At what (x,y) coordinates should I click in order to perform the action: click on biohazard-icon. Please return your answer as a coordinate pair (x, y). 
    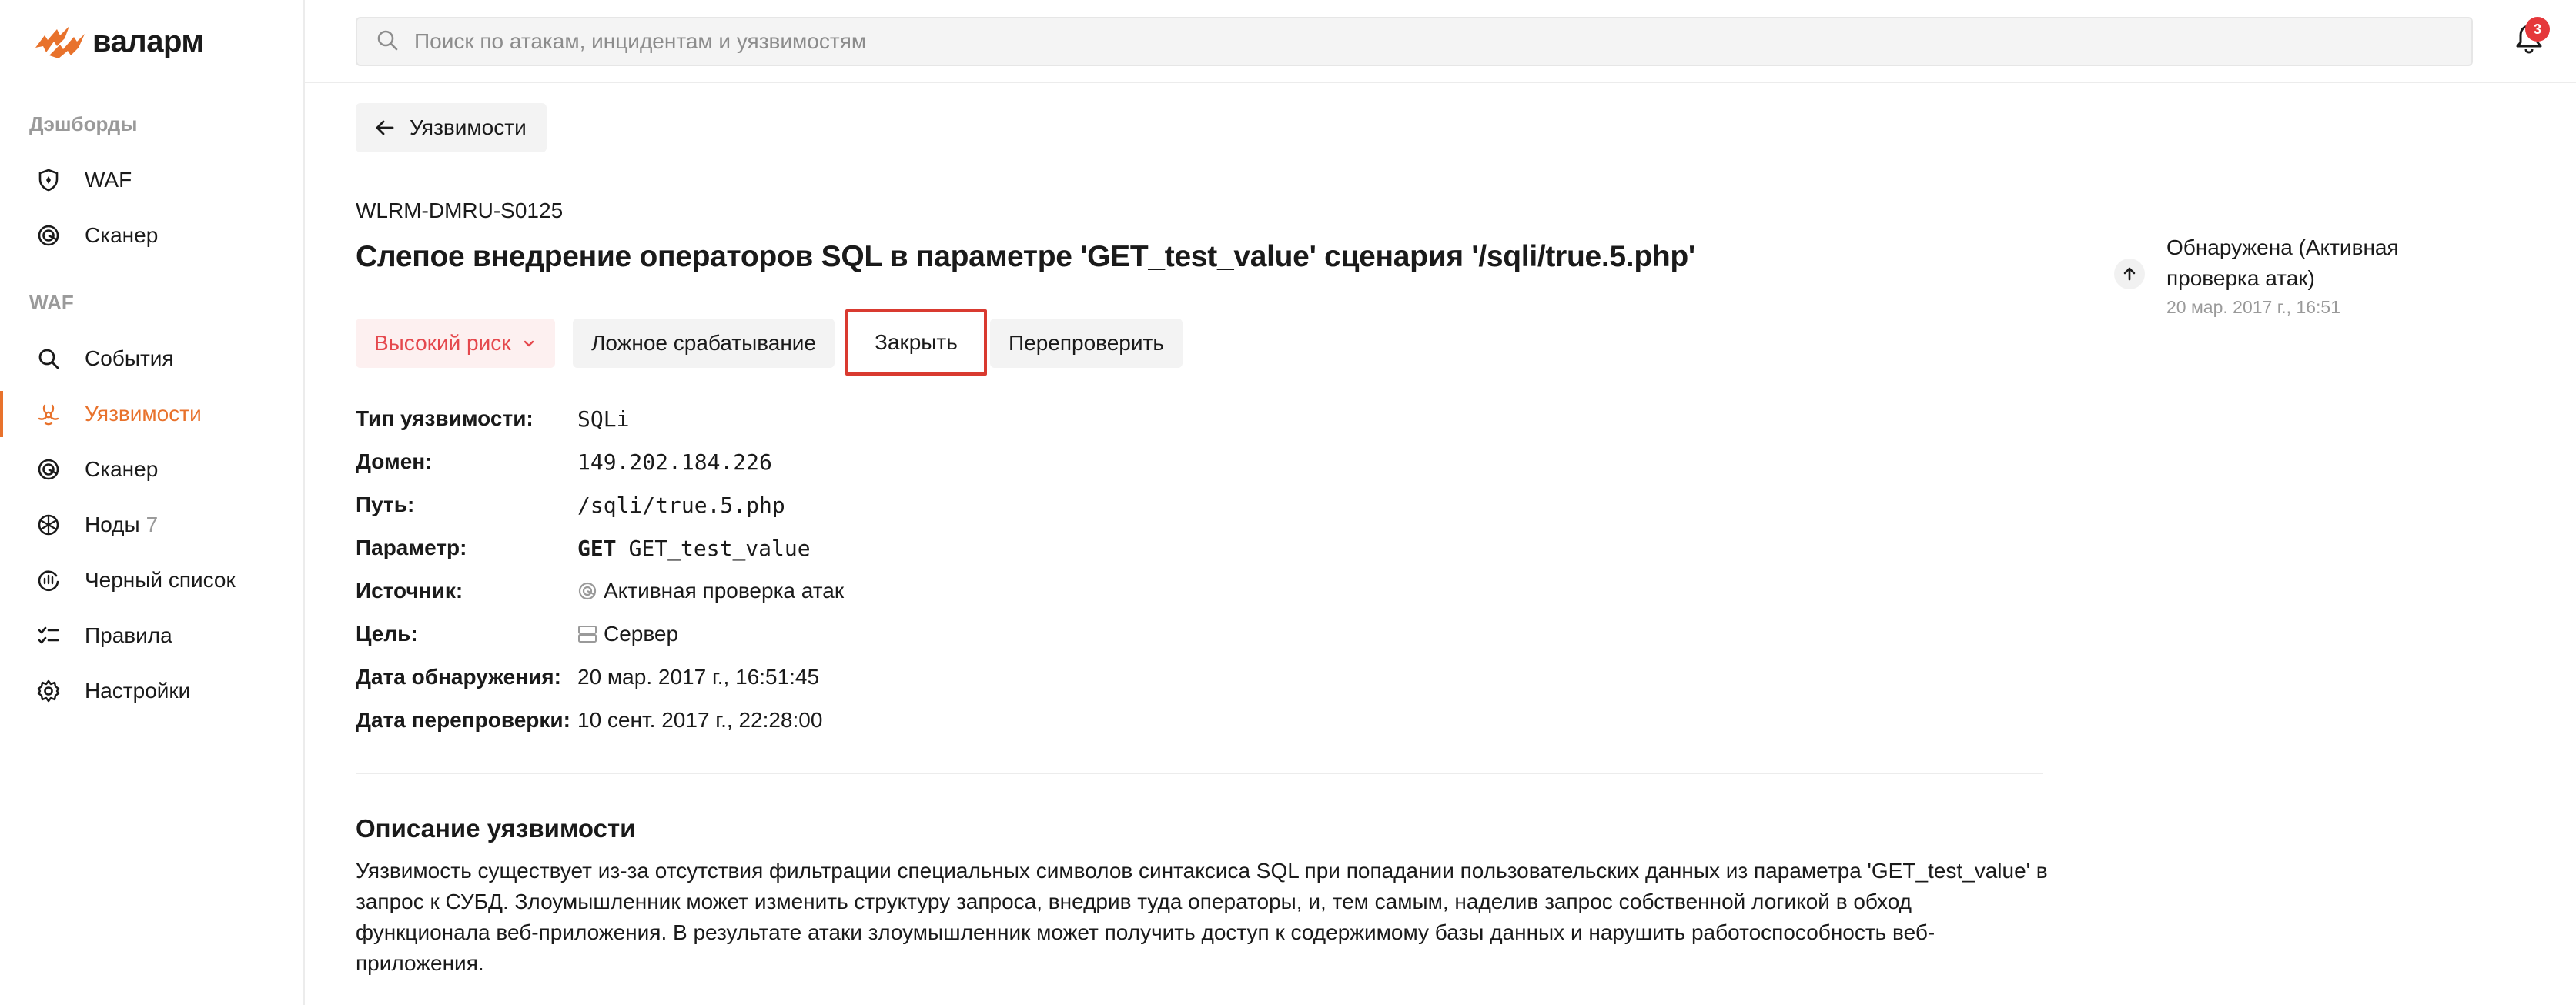
    Looking at the image, I should click on (48, 414).